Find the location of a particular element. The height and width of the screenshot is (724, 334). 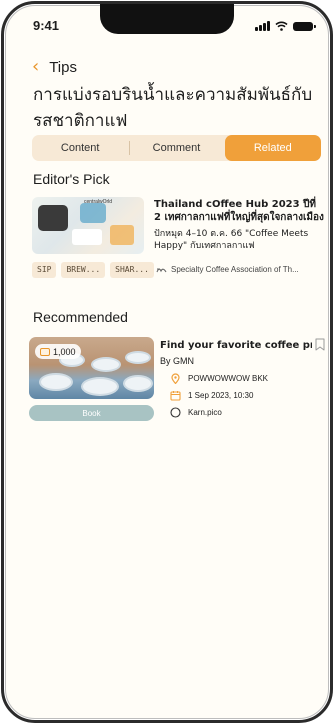

chevron-left-icon: ‹ is located at coordinates (36, 66).